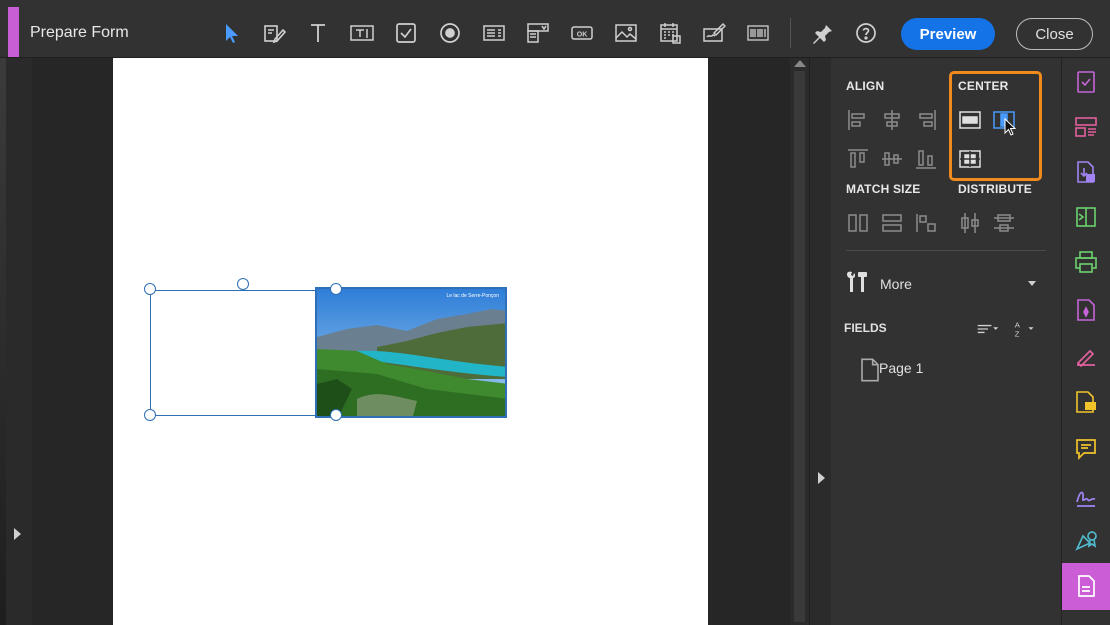  I want to click on align-left-icon, so click(858, 120).